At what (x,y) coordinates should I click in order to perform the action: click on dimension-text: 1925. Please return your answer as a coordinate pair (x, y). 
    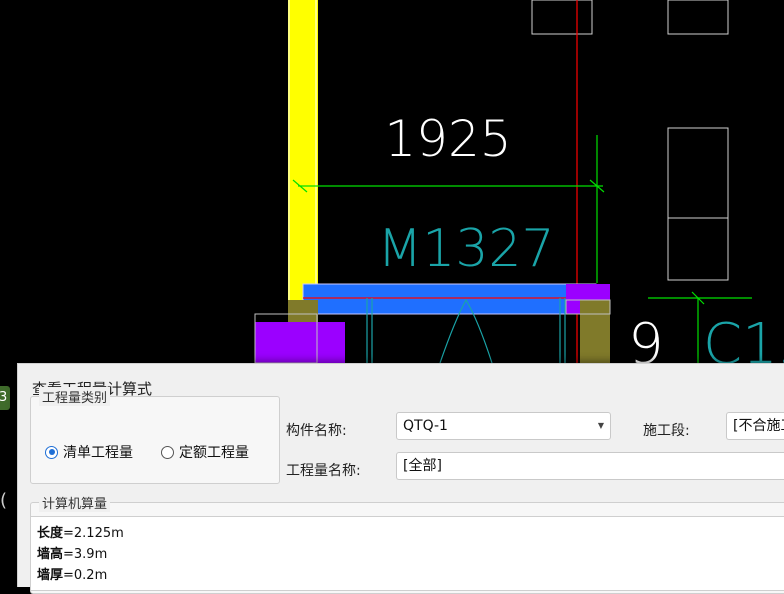
    Looking at the image, I should click on (447, 139).